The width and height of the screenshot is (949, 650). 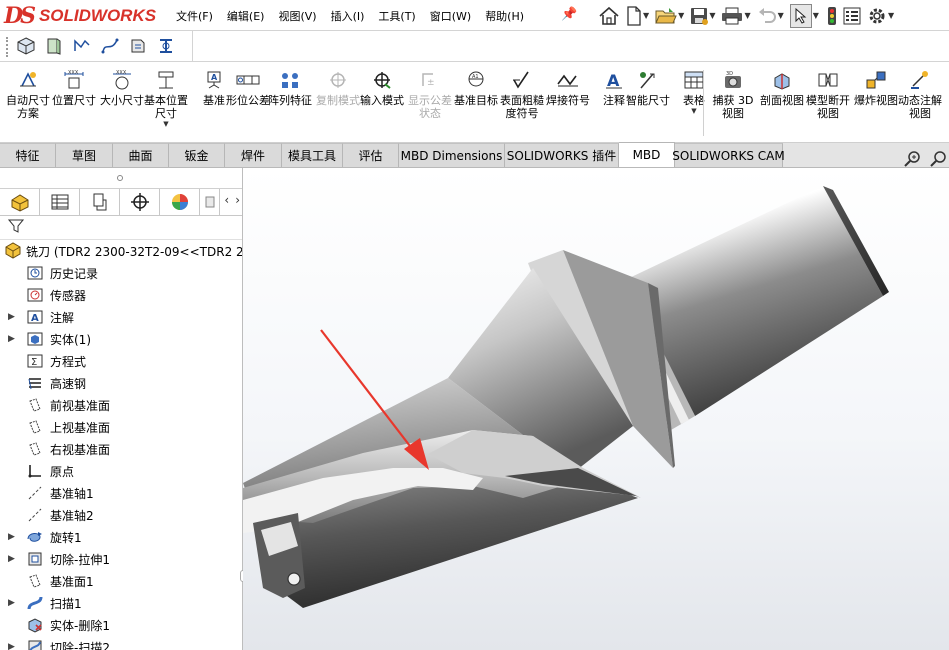 I want to click on scroll-right-icon: ›, so click(x=237, y=200).